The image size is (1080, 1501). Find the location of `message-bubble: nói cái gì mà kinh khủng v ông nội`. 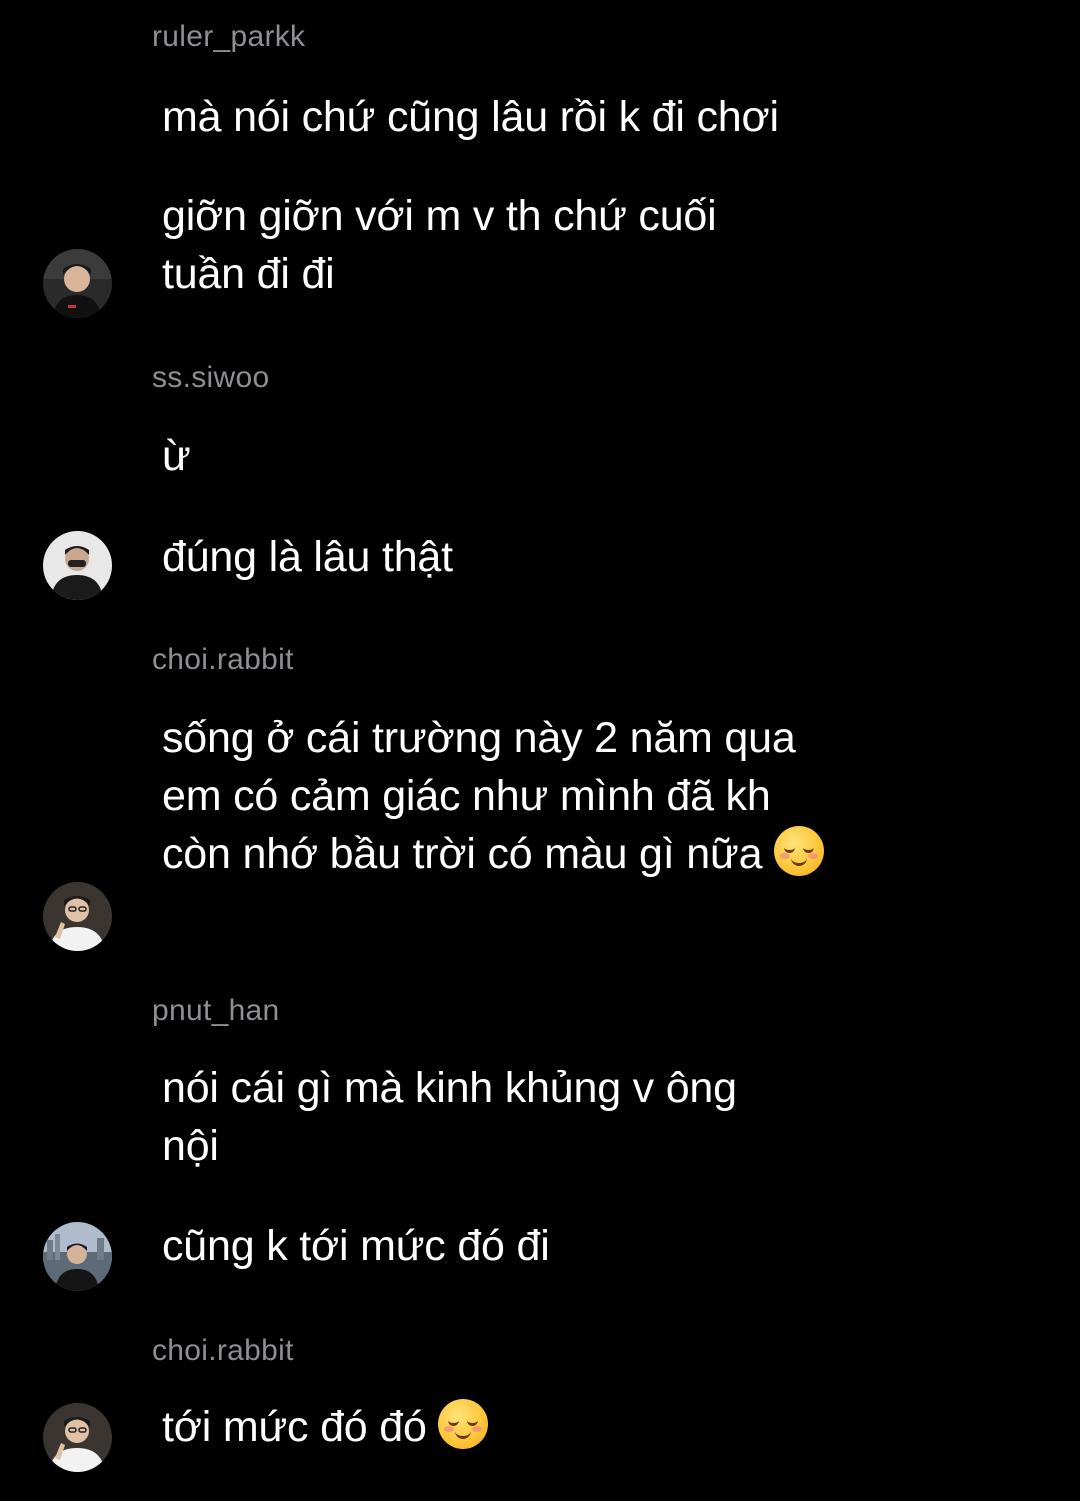

message-bubble: nói cái gì mà kinh khủng v ông nội is located at coordinates (472, 1117).